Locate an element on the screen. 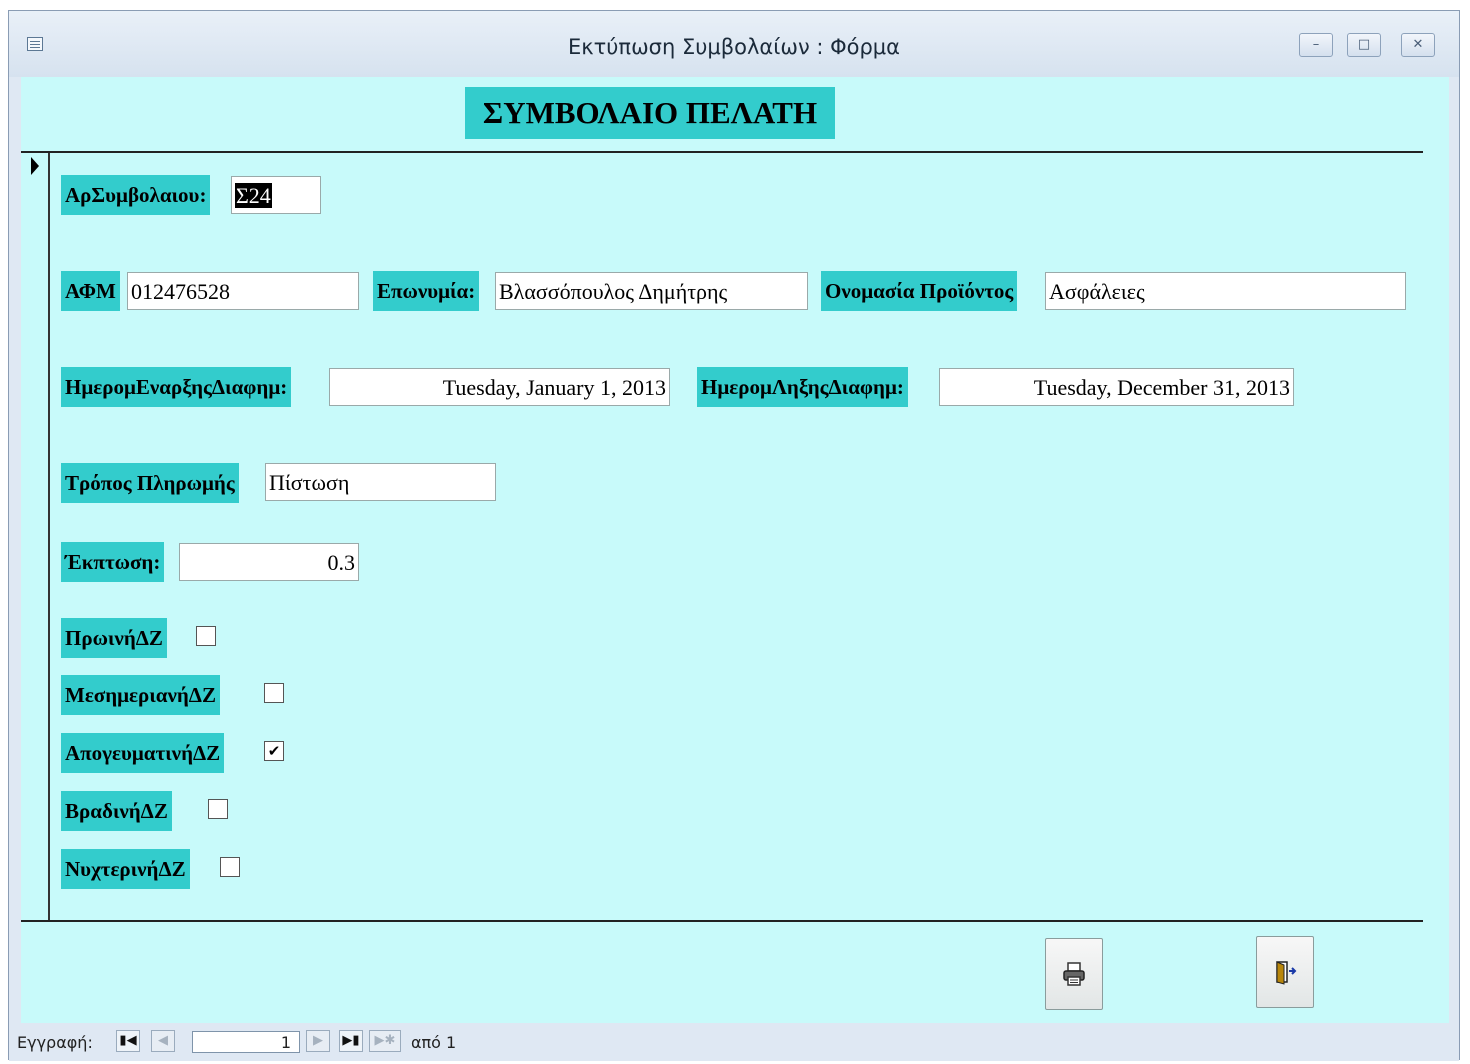  print-button is located at coordinates (1074, 974).